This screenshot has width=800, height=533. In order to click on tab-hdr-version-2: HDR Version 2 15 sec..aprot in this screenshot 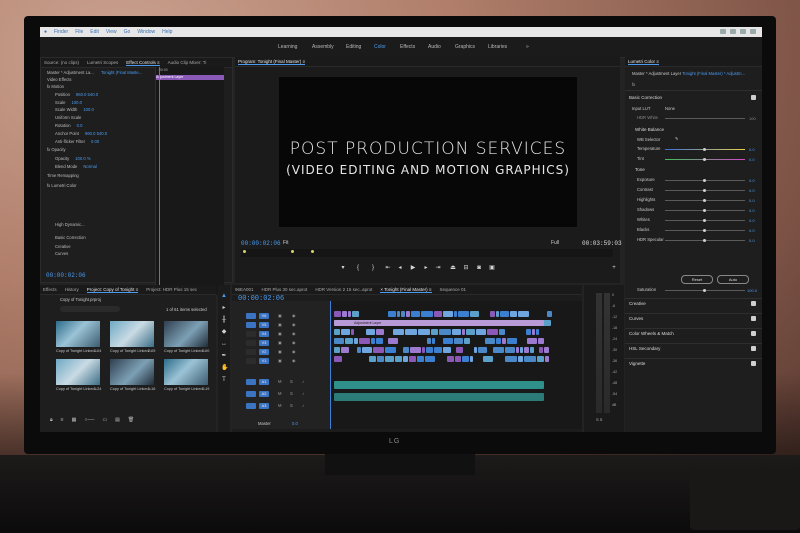, I will do `click(343, 289)`.